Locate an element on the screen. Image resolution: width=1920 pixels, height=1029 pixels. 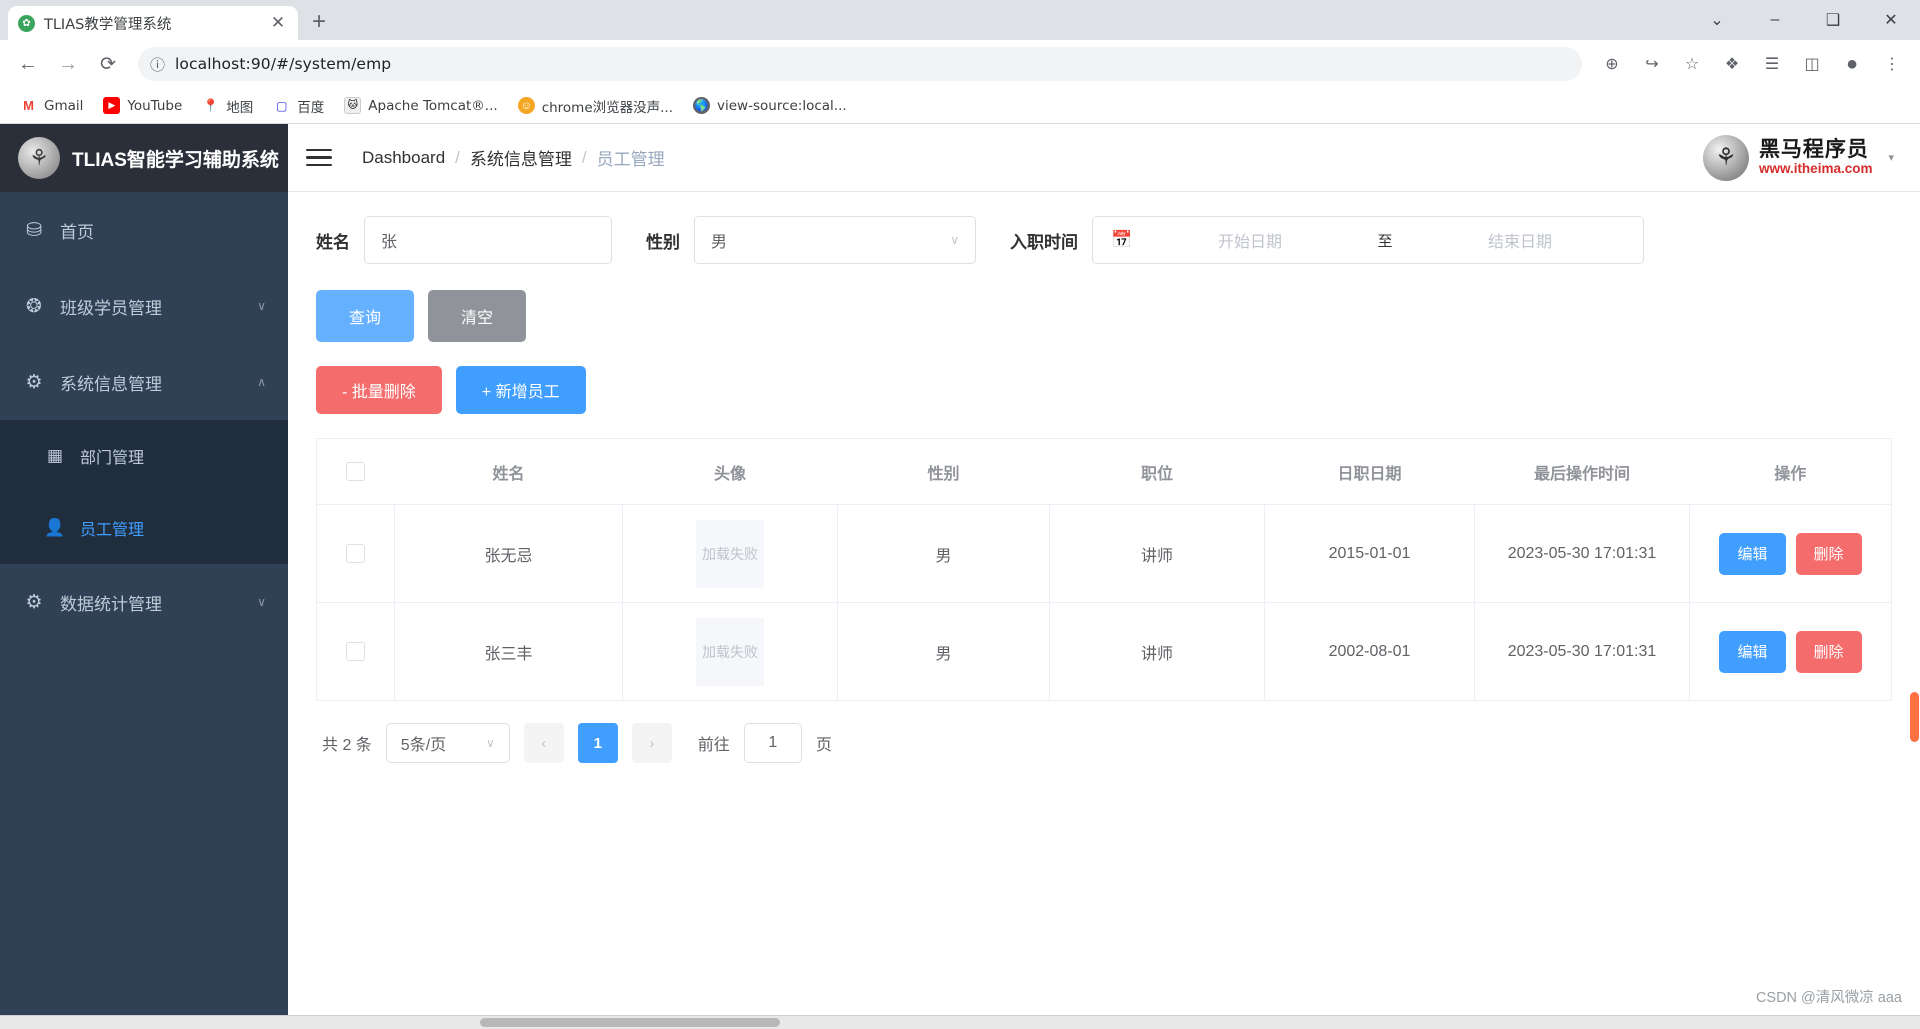
side-panel-icon: ◫ is located at coordinates (1812, 64).